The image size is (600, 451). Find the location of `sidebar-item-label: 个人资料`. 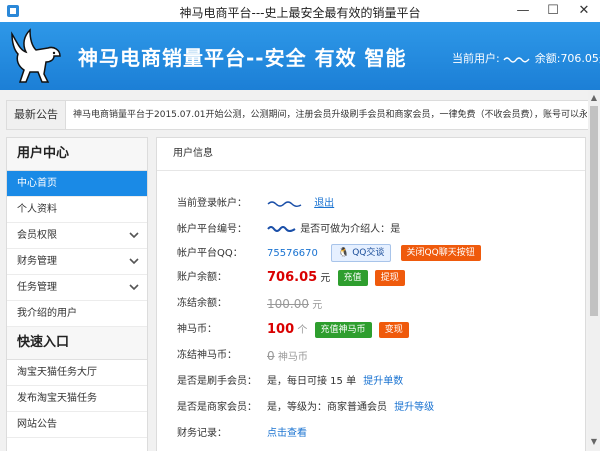

sidebar-item-label: 个人资料 is located at coordinates (37, 209).